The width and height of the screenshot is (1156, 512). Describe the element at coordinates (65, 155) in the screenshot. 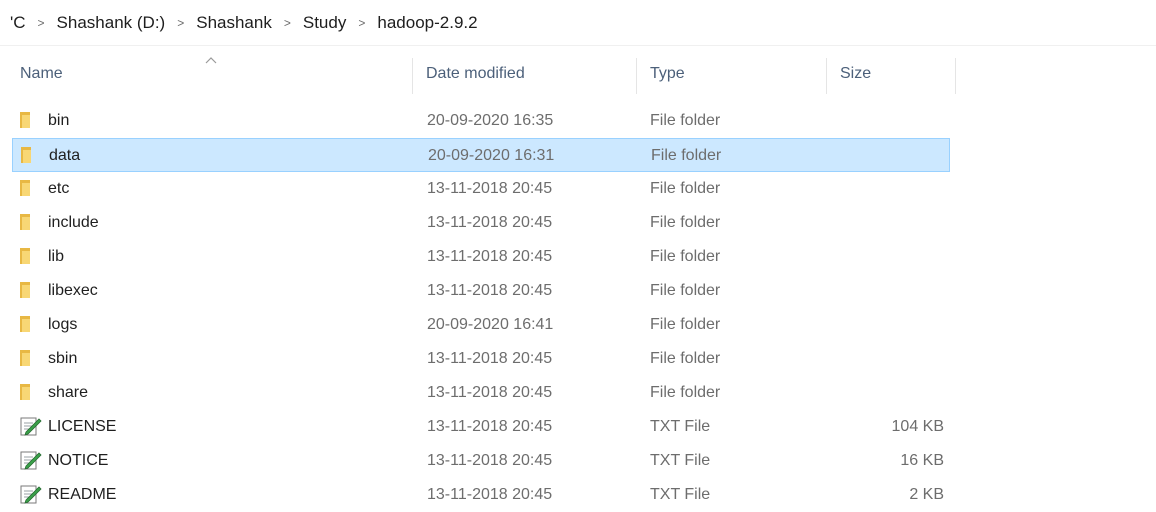

I see `file-name: data` at that location.